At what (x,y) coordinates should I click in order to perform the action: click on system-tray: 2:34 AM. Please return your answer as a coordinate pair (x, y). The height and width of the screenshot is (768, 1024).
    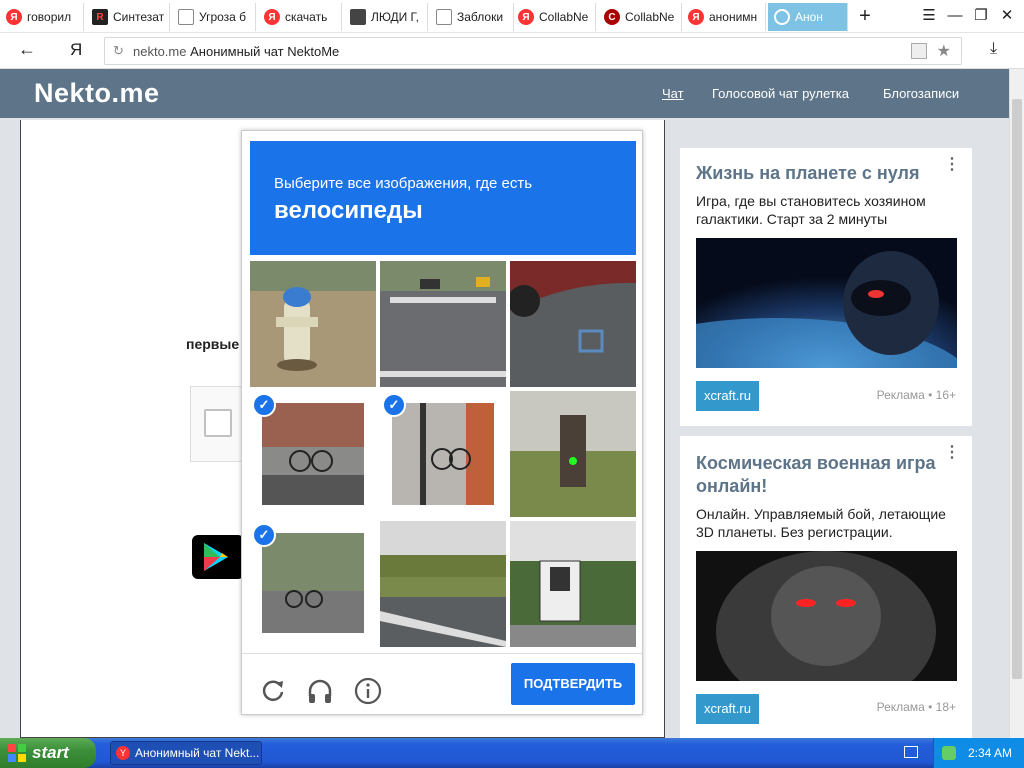
    Looking at the image, I should click on (978, 753).